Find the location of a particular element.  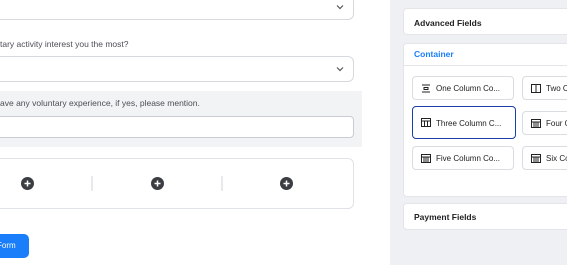

three-column-icon is located at coordinates (426, 122).